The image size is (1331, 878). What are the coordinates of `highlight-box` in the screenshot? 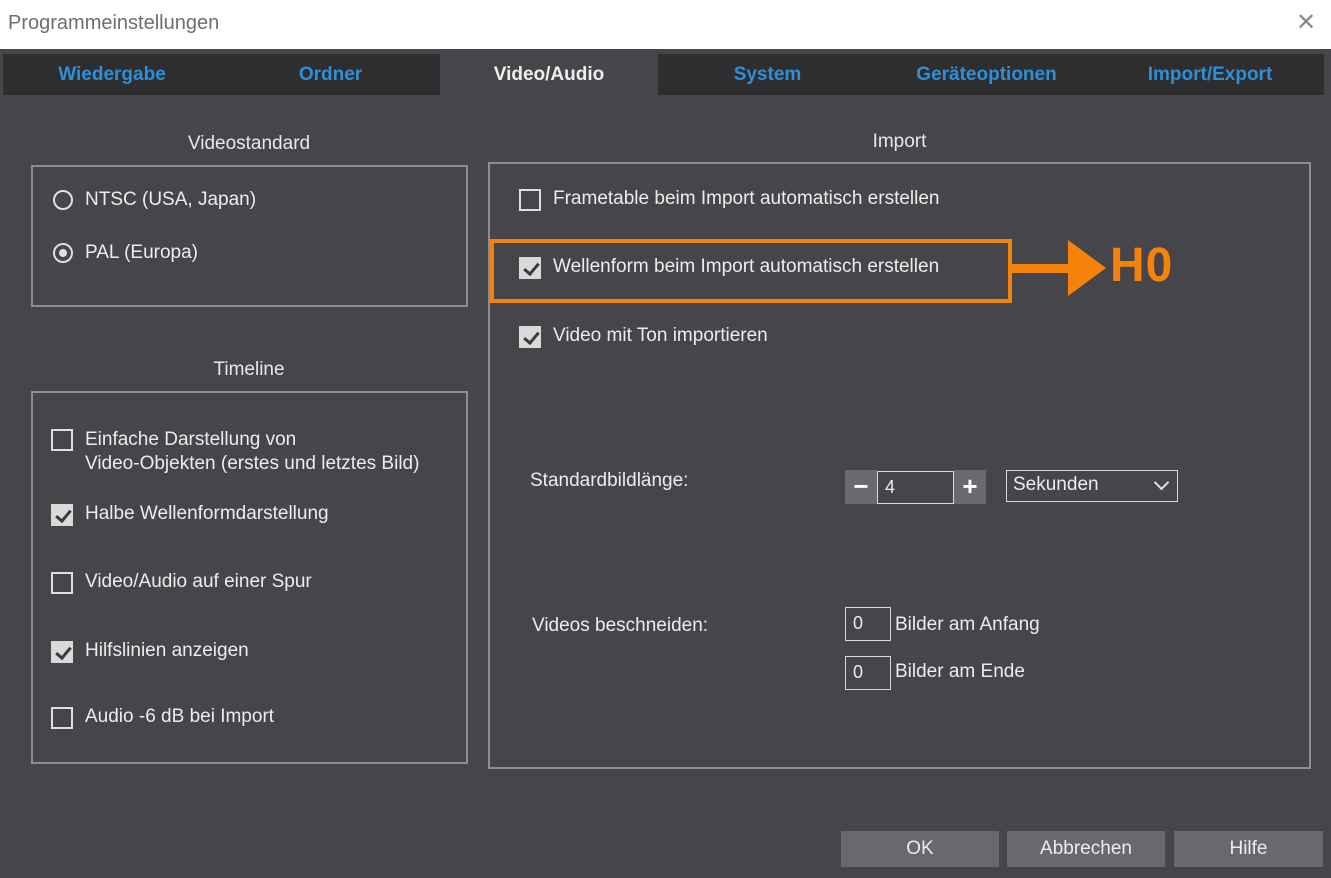 It's located at (751, 271).